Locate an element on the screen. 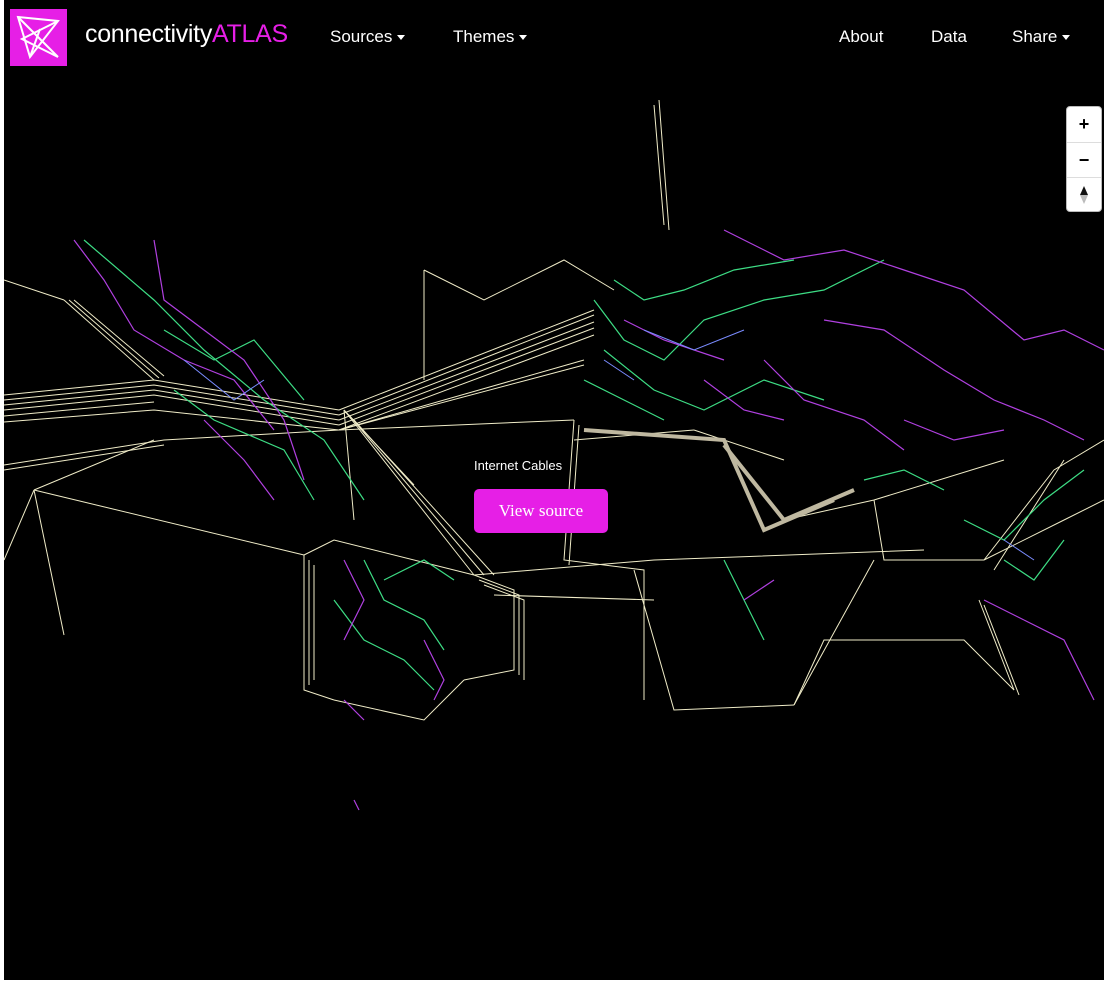 The height and width of the screenshot is (983, 1108). nav-themes-label: Themes is located at coordinates (484, 36).